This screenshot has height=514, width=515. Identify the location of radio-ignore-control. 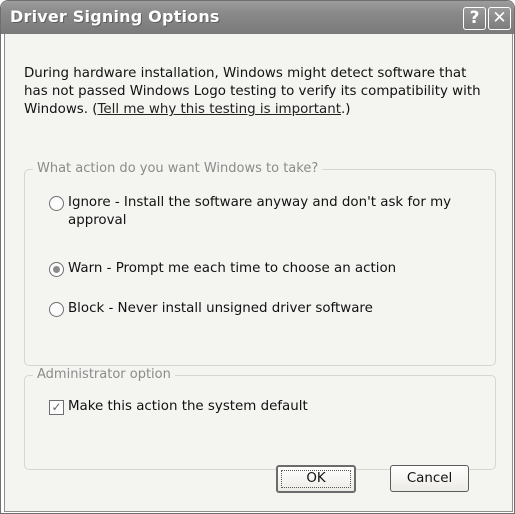
(56, 203).